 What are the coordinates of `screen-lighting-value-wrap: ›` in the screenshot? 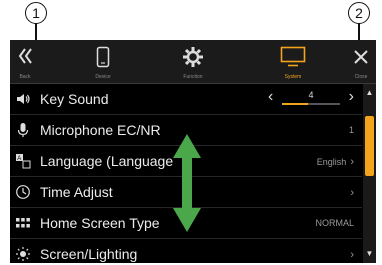 It's located at (350, 255).